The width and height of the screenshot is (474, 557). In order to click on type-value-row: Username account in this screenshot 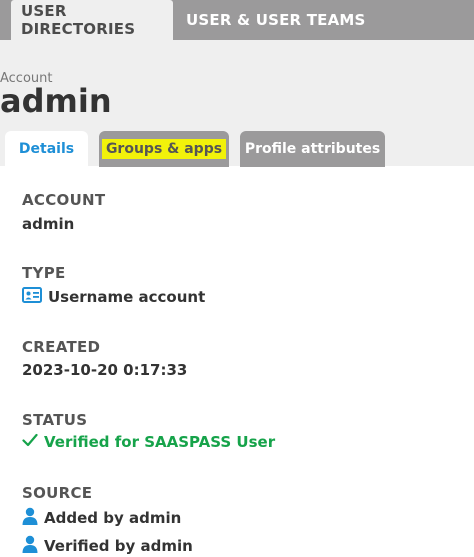, I will do `click(113, 297)`.